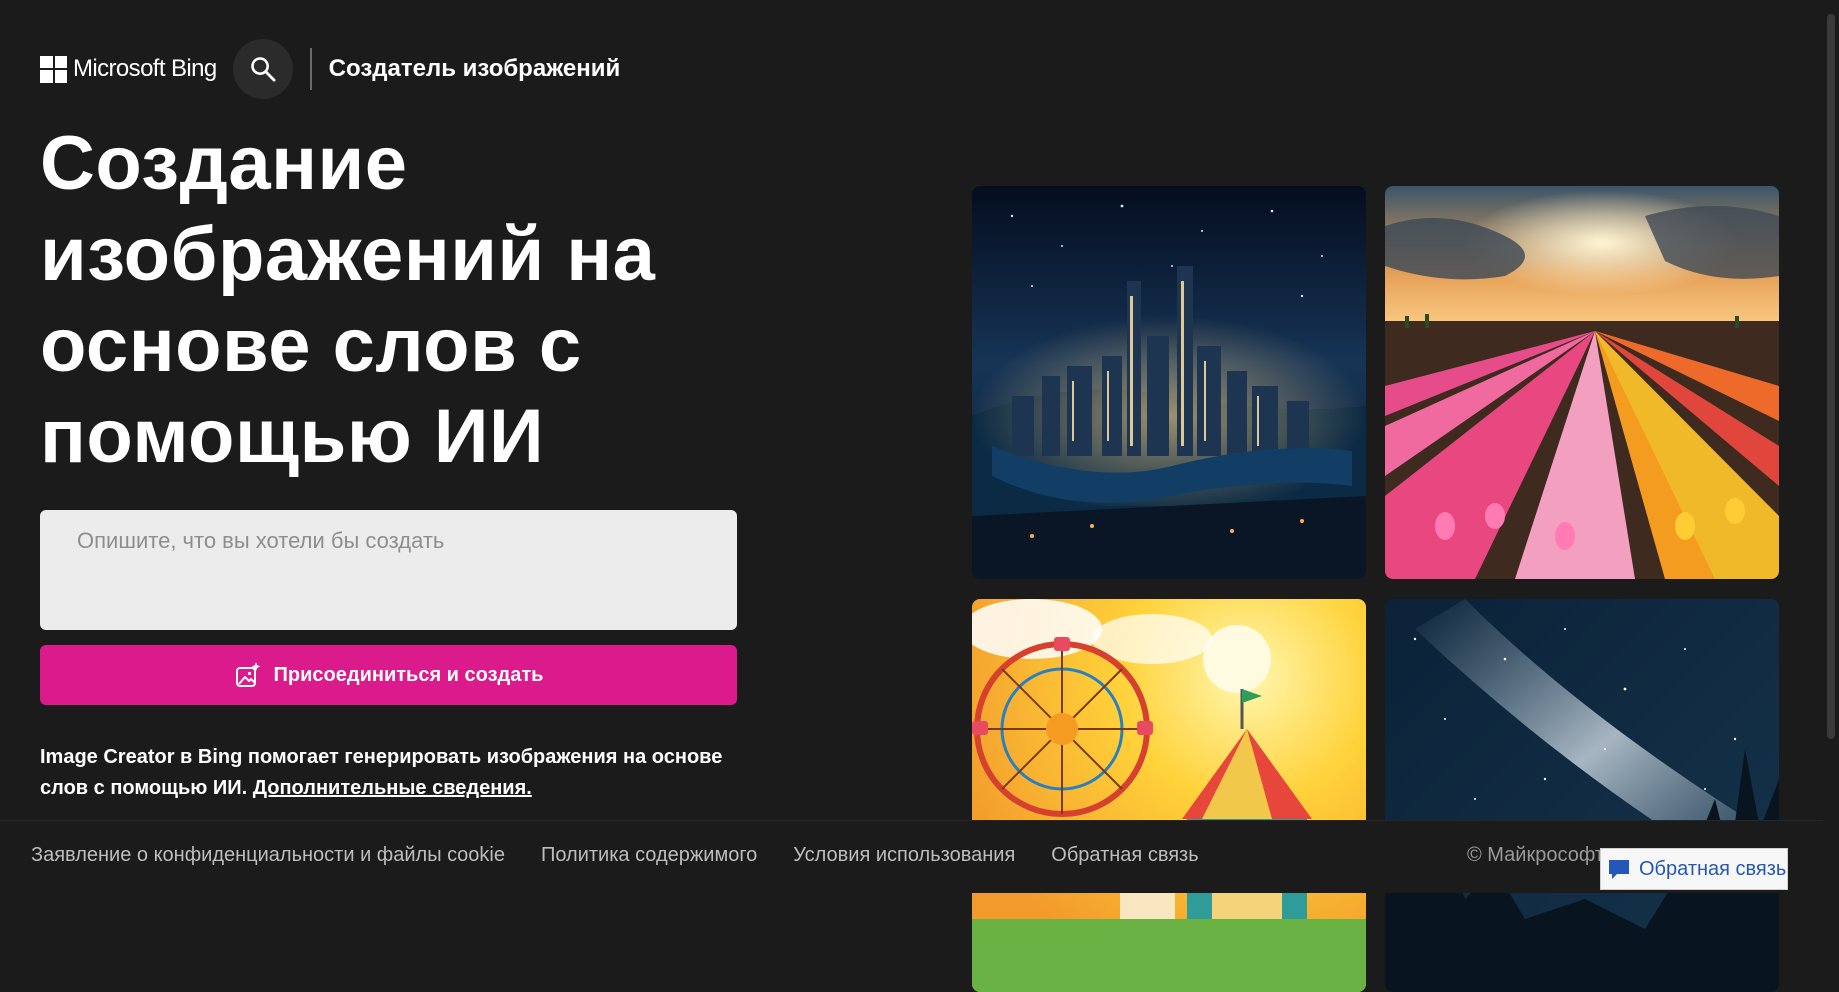  What do you see at coordinates (248, 674) in the screenshot?
I see `image-sparkle-icon` at bounding box center [248, 674].